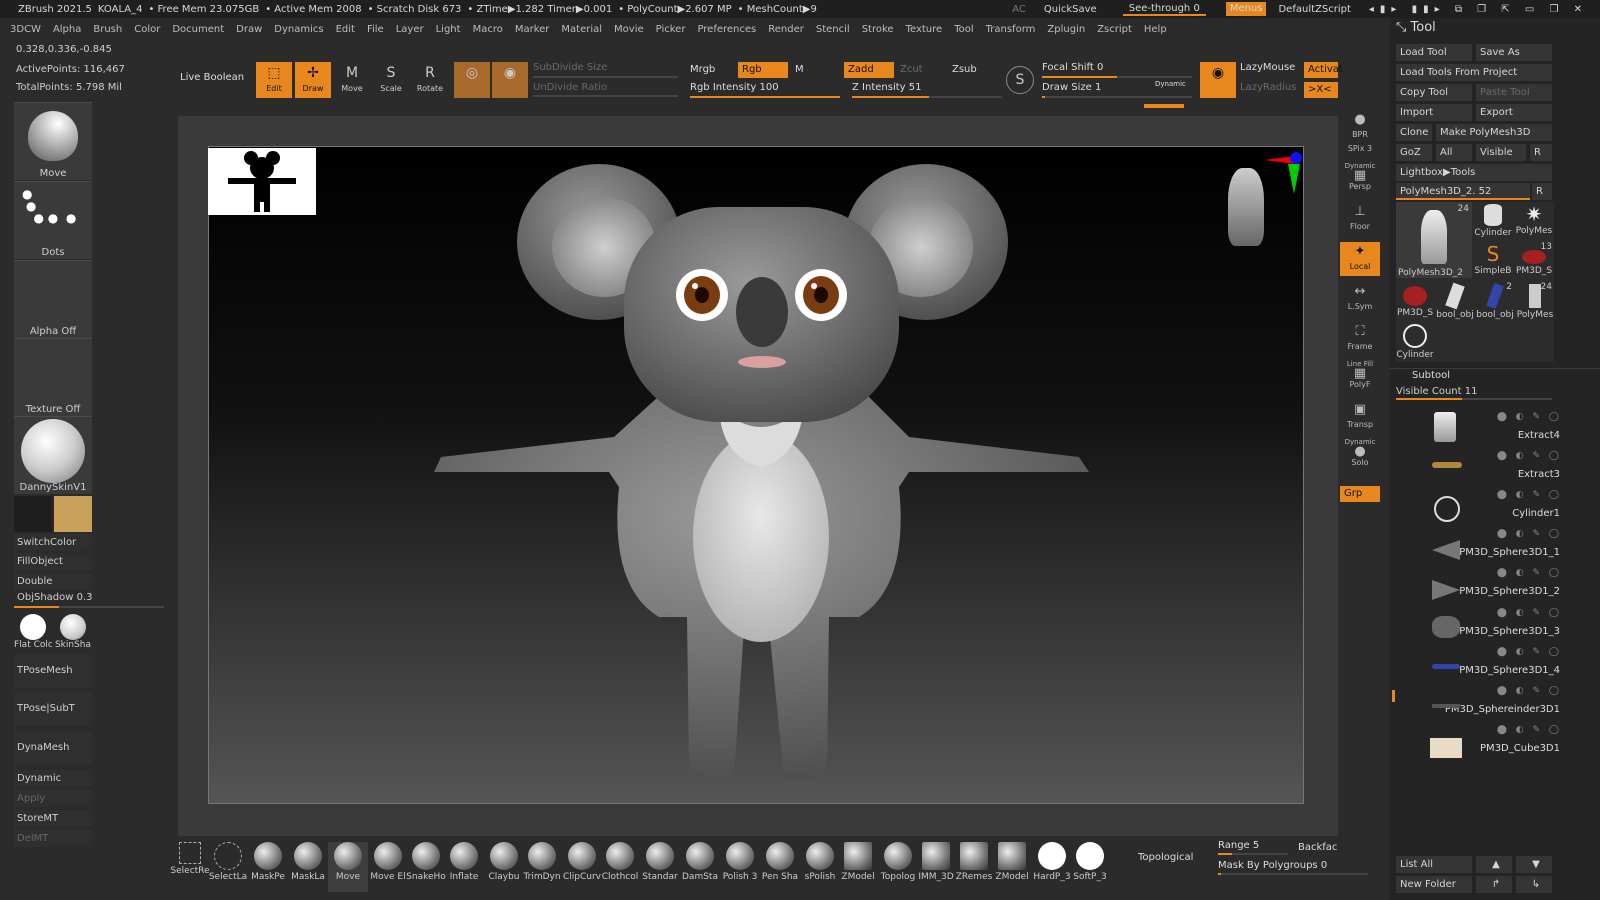 The width and height of the screenshot is (1600, 900). I want to click on folder-action-button: ↱, so click(1494, 884).